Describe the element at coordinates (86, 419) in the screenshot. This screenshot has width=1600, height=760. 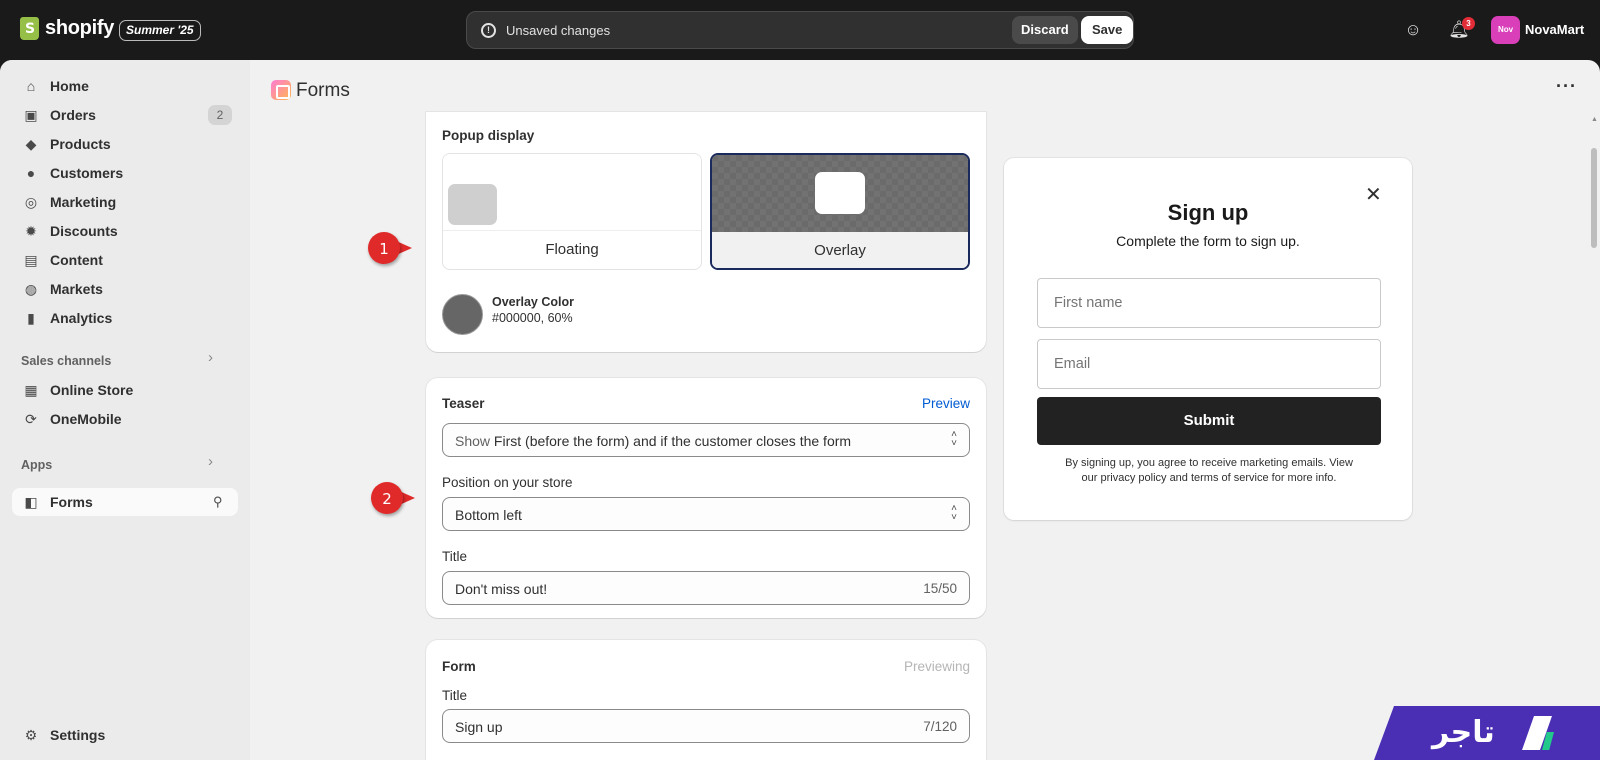
I see `sidebar-item-label: OneMobile` at that location.